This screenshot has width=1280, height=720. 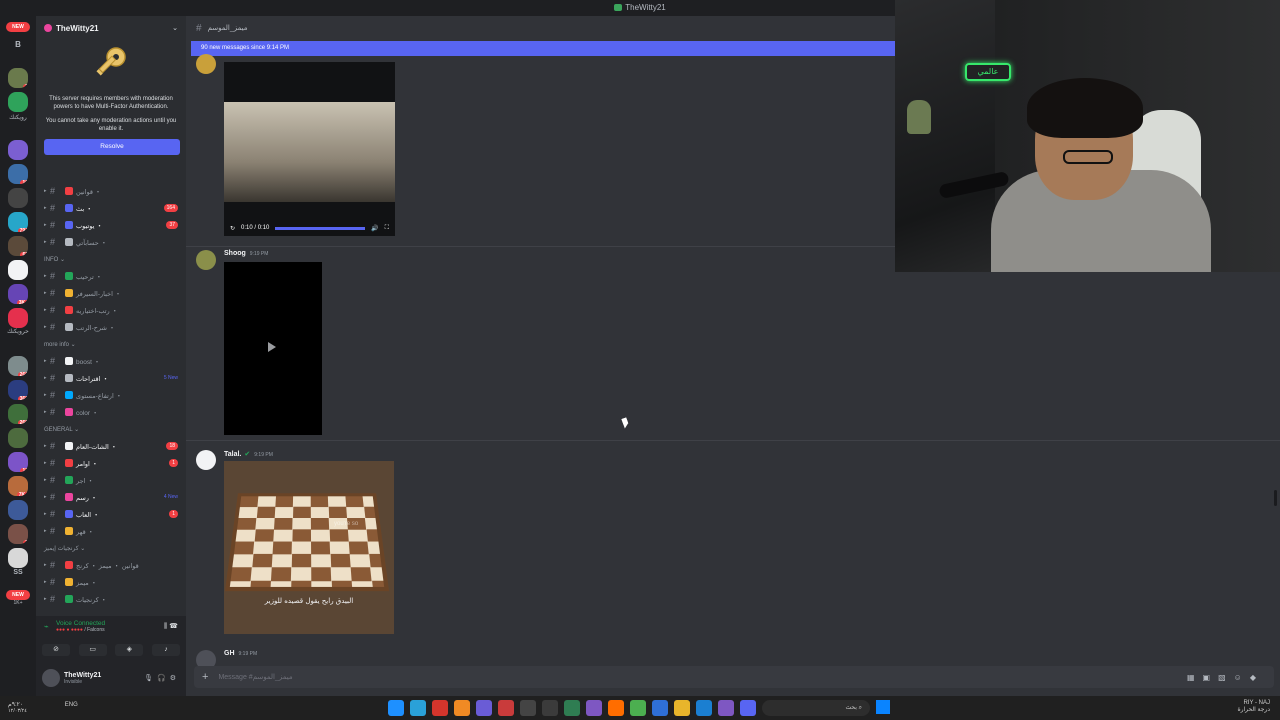 I want to click on server-icon: 62, so click(x=18, y=246).